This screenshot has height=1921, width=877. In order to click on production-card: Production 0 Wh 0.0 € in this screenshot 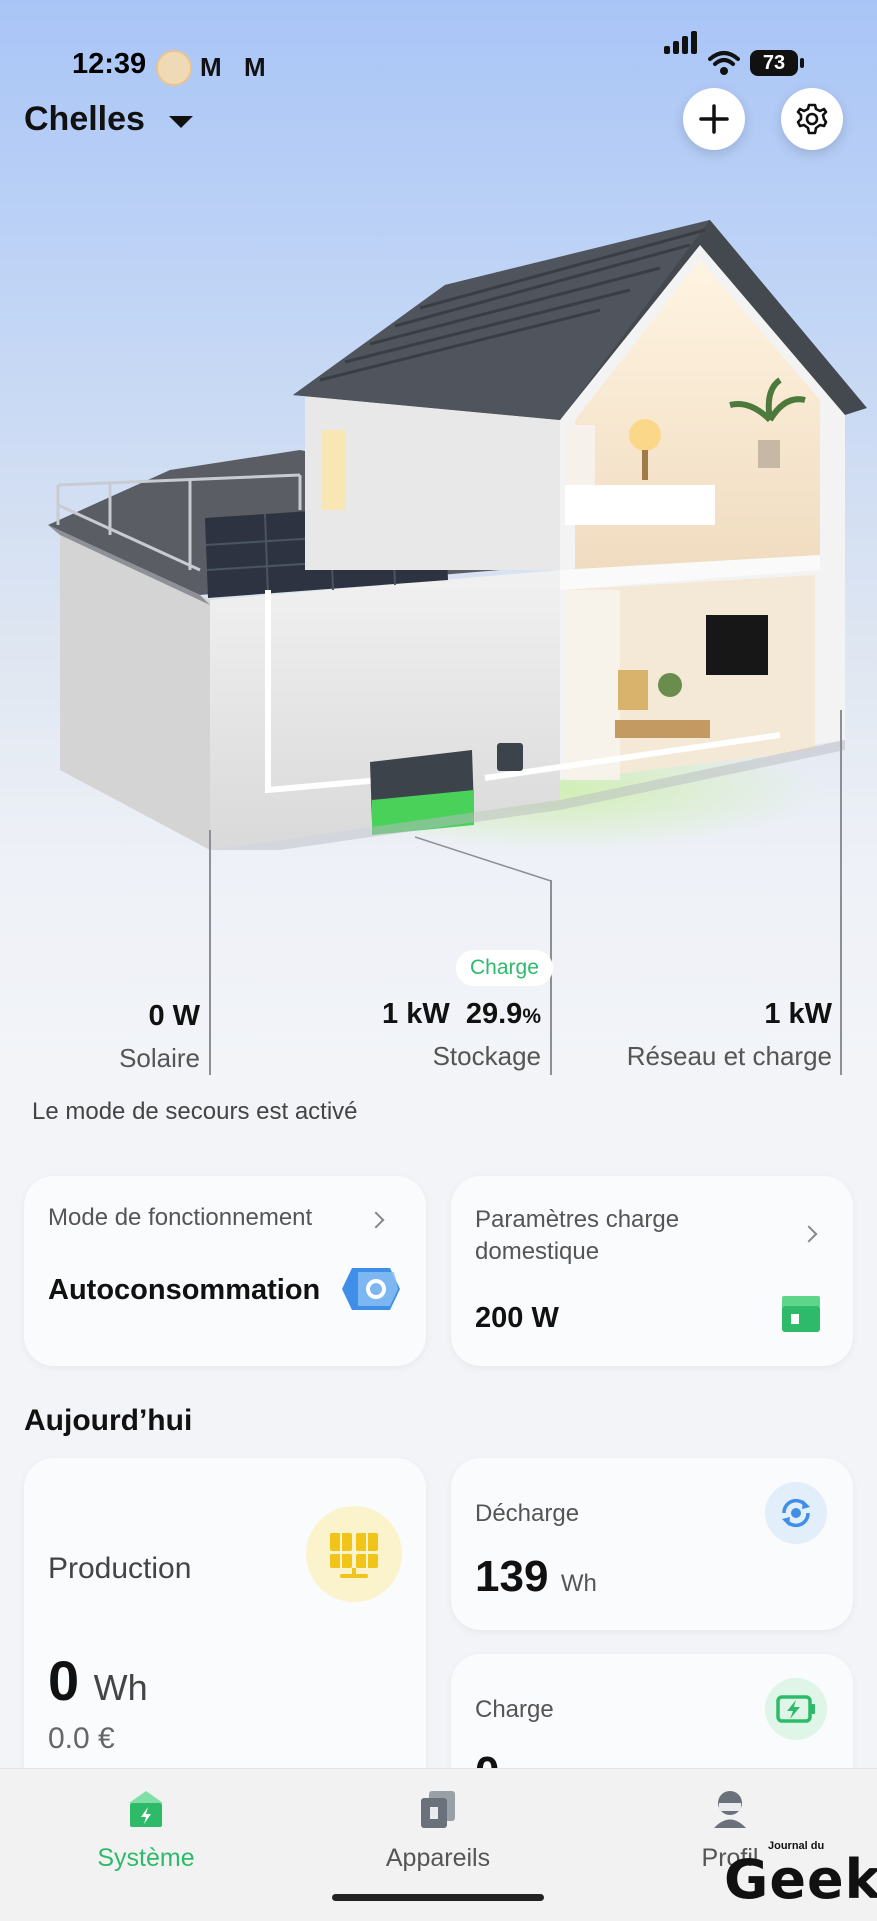, I will do `click(225, 1628)`.